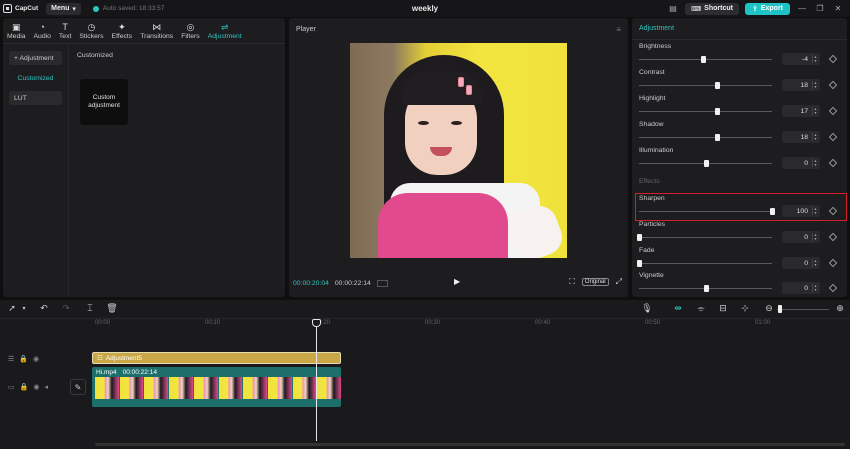  Describe the element at coordinates (16, 30) in the screenshot. I see `tab-media: ▣ Media` at that location.